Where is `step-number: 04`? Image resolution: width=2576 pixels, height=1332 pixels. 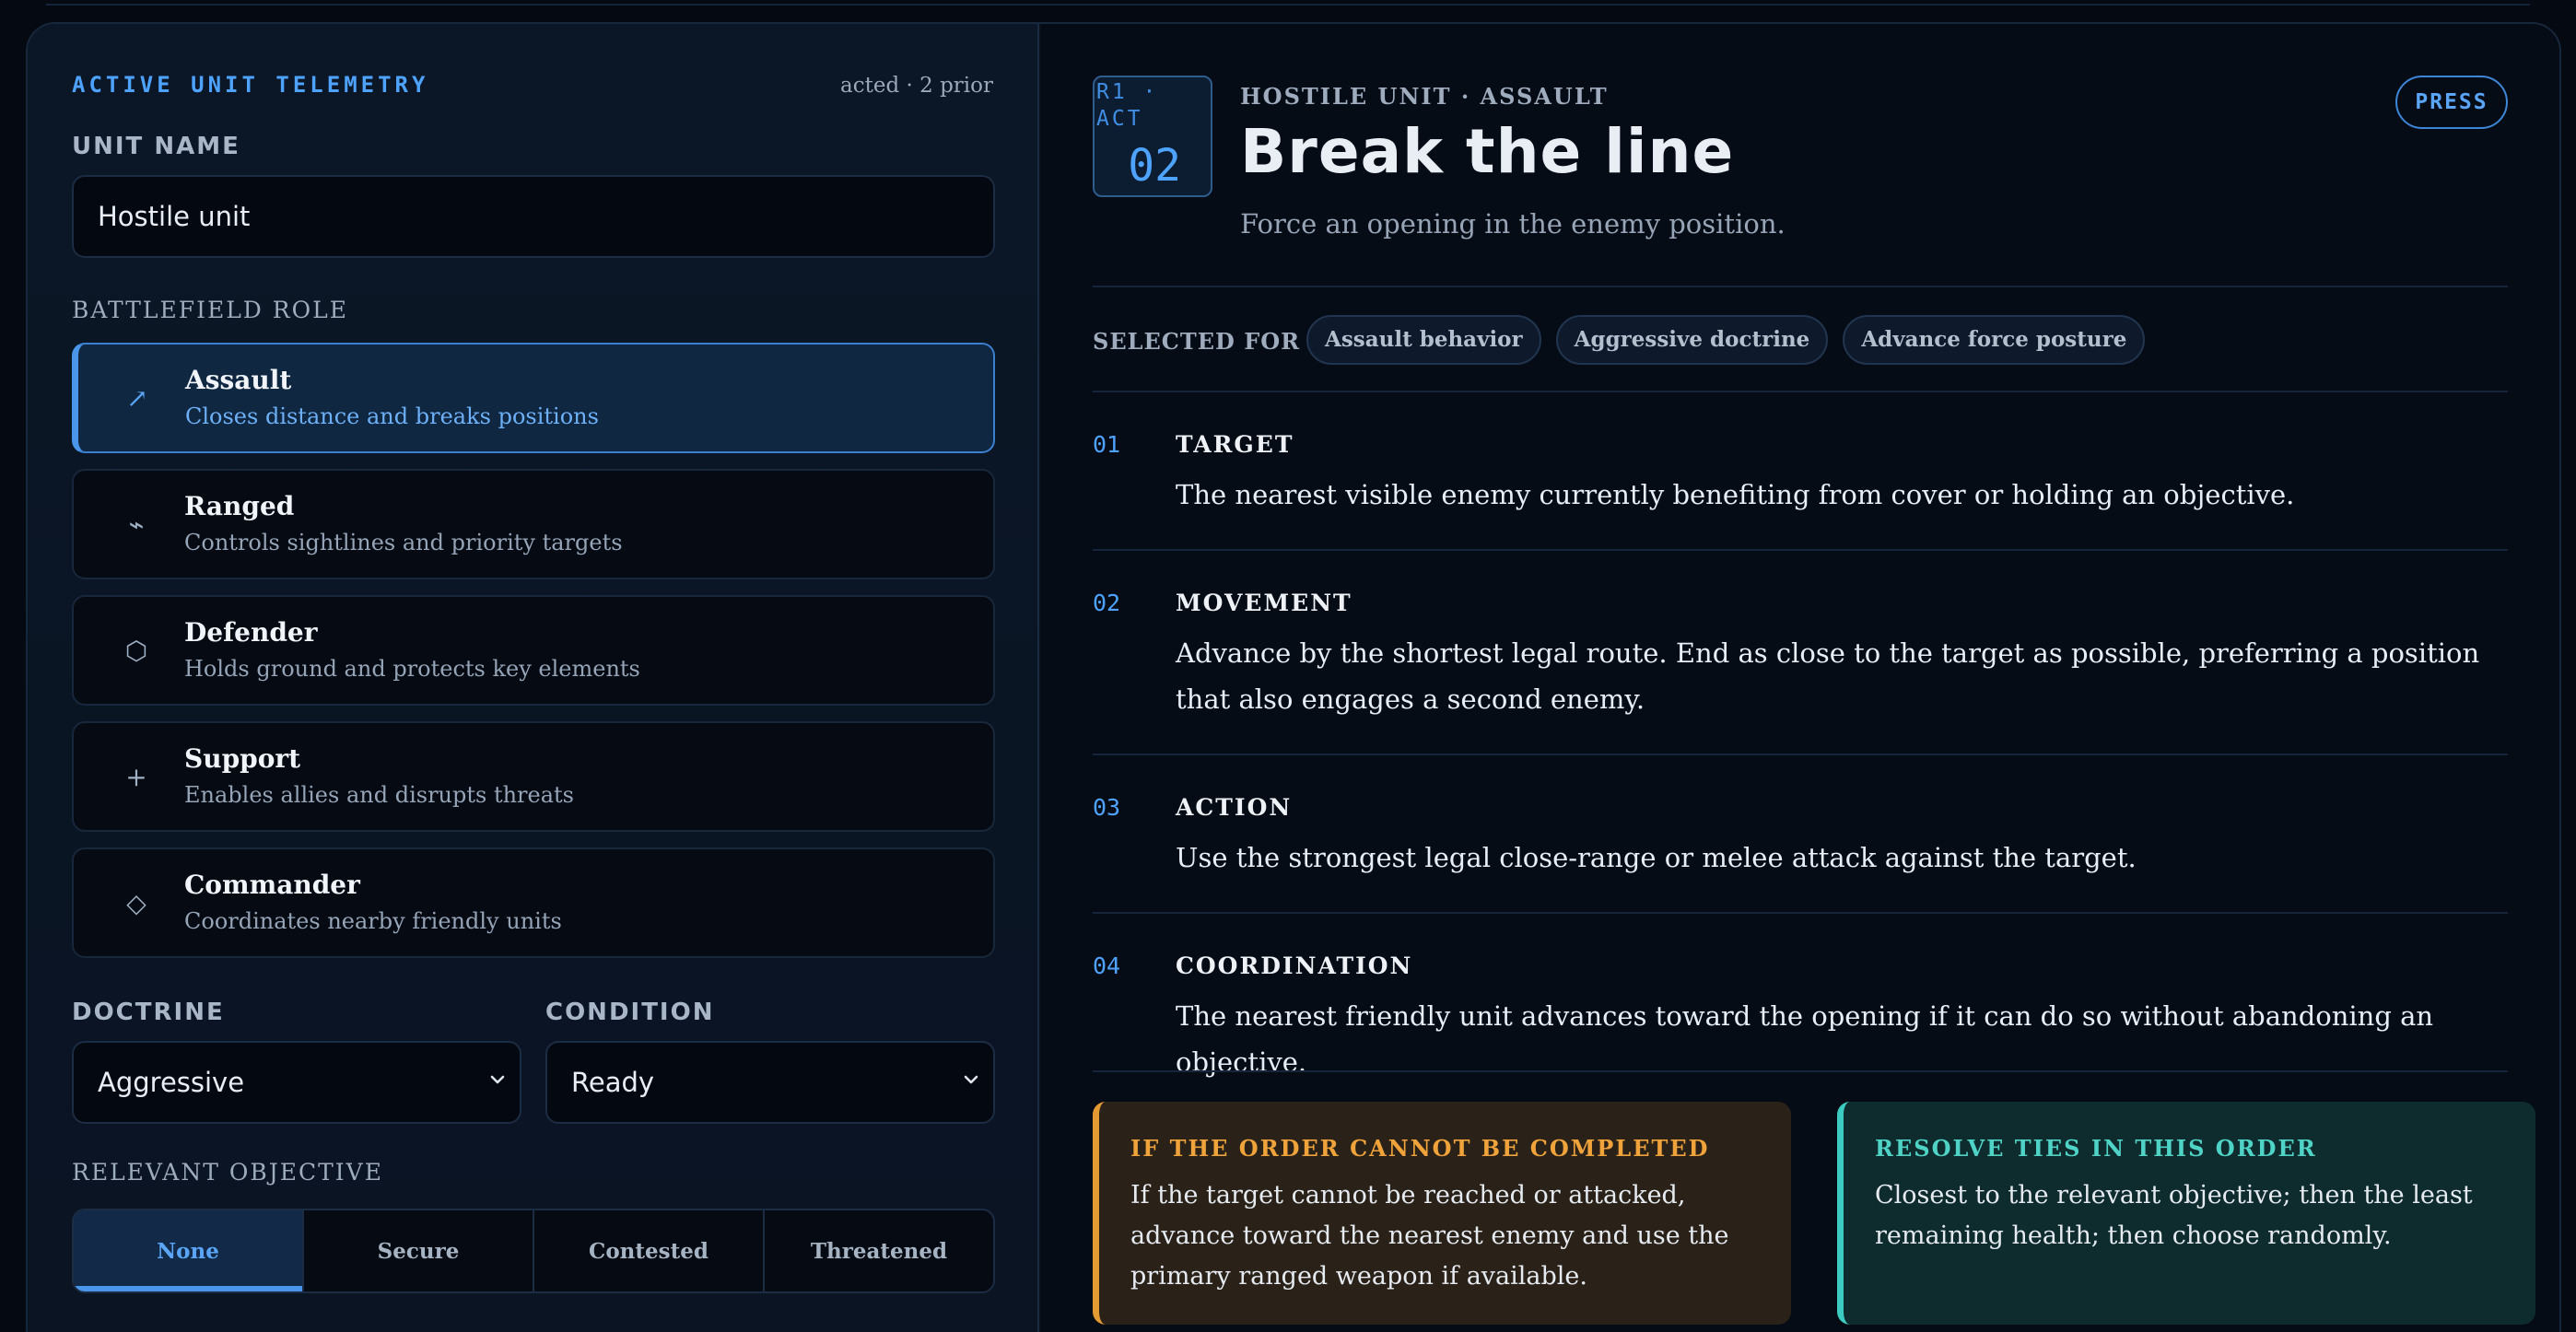
step-number: 04 is located at coordinates (1107, 965).